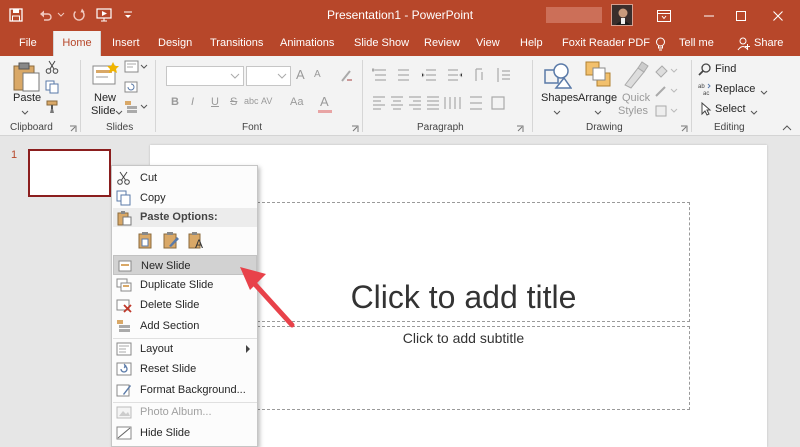  I want to click on paste-use-destination-theme-icon, so click(146, 241).